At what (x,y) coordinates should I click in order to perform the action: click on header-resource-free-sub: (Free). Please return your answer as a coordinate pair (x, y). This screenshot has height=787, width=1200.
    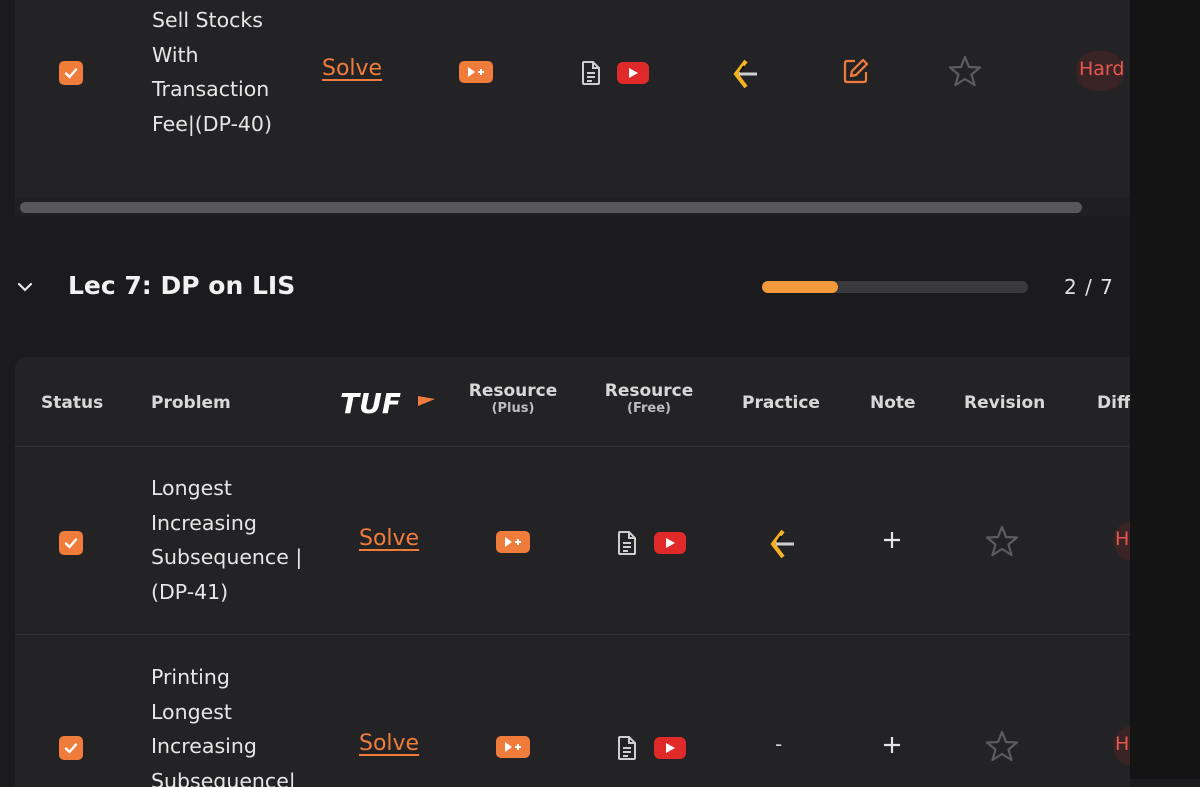
    Looking at the image, I should click on (649, 408).